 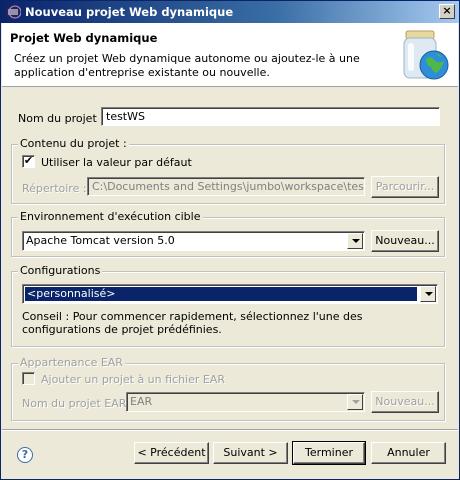 I want to click on close-button: ×, so click(x=447, y=11).